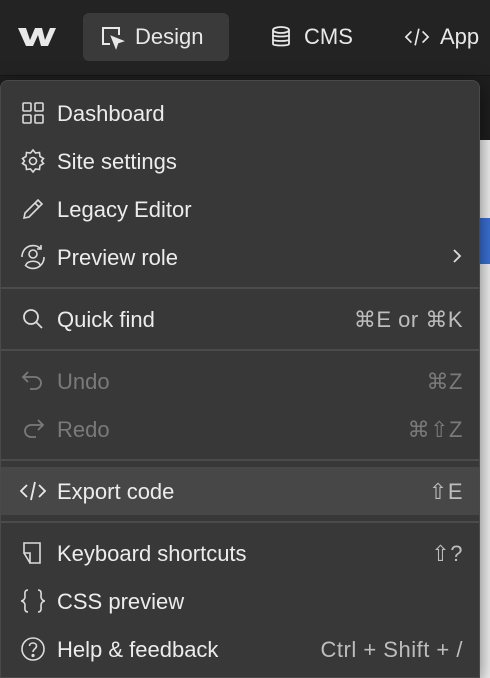  Describe the element at coordinates (240, 649) in the screenshot. I see `menu-item-help-feedback: Help & feedback Ctrl + Shift + /` at that location.